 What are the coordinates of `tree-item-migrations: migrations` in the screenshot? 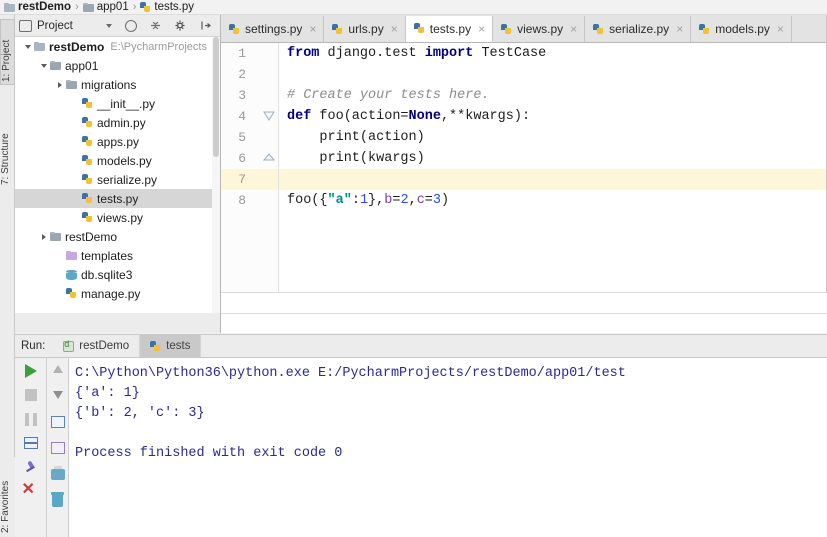 It's located at (113, 84).